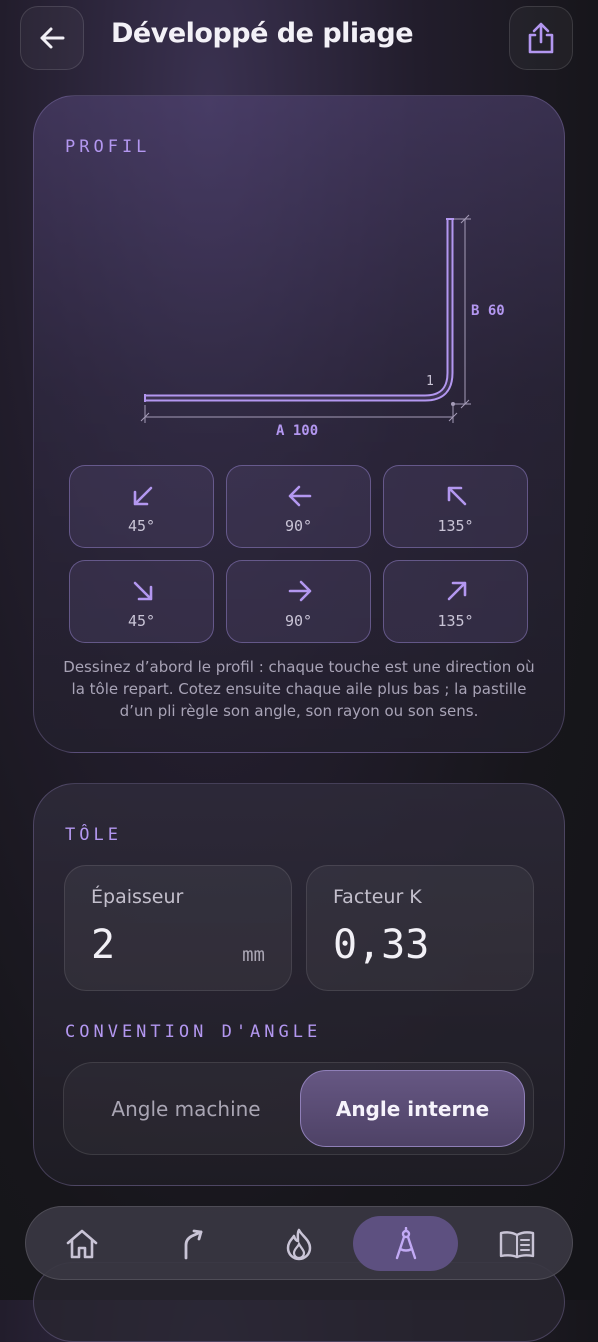 The image size is (598, 1342). What do you see at coordinates (141, 601) in the screenshot?
I see `direction-button-down-right-45: 45°` at bounding box center [141, 601].